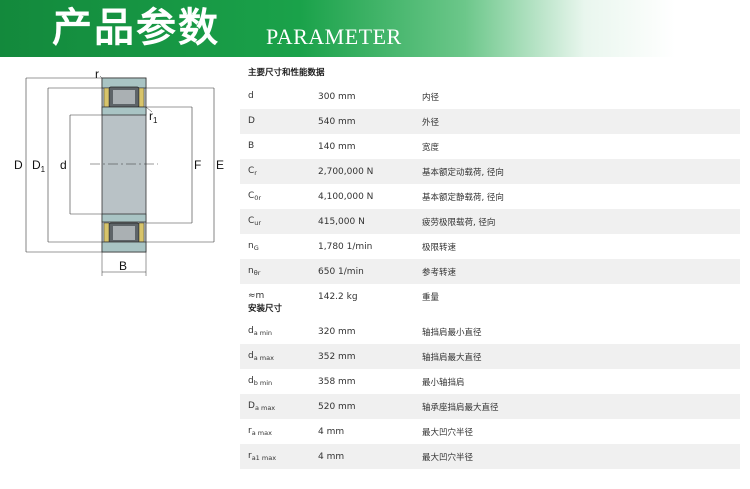  Describe the element at coordinates (459, 222) in the screenshot. I see `param-description: 疲劳极限载荷, 径向` at that location.